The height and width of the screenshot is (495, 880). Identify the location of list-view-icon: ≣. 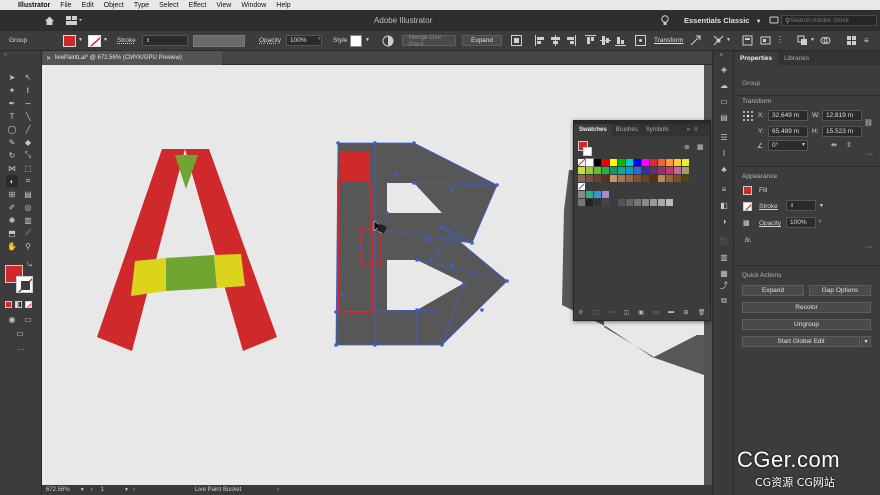
(687, 147).